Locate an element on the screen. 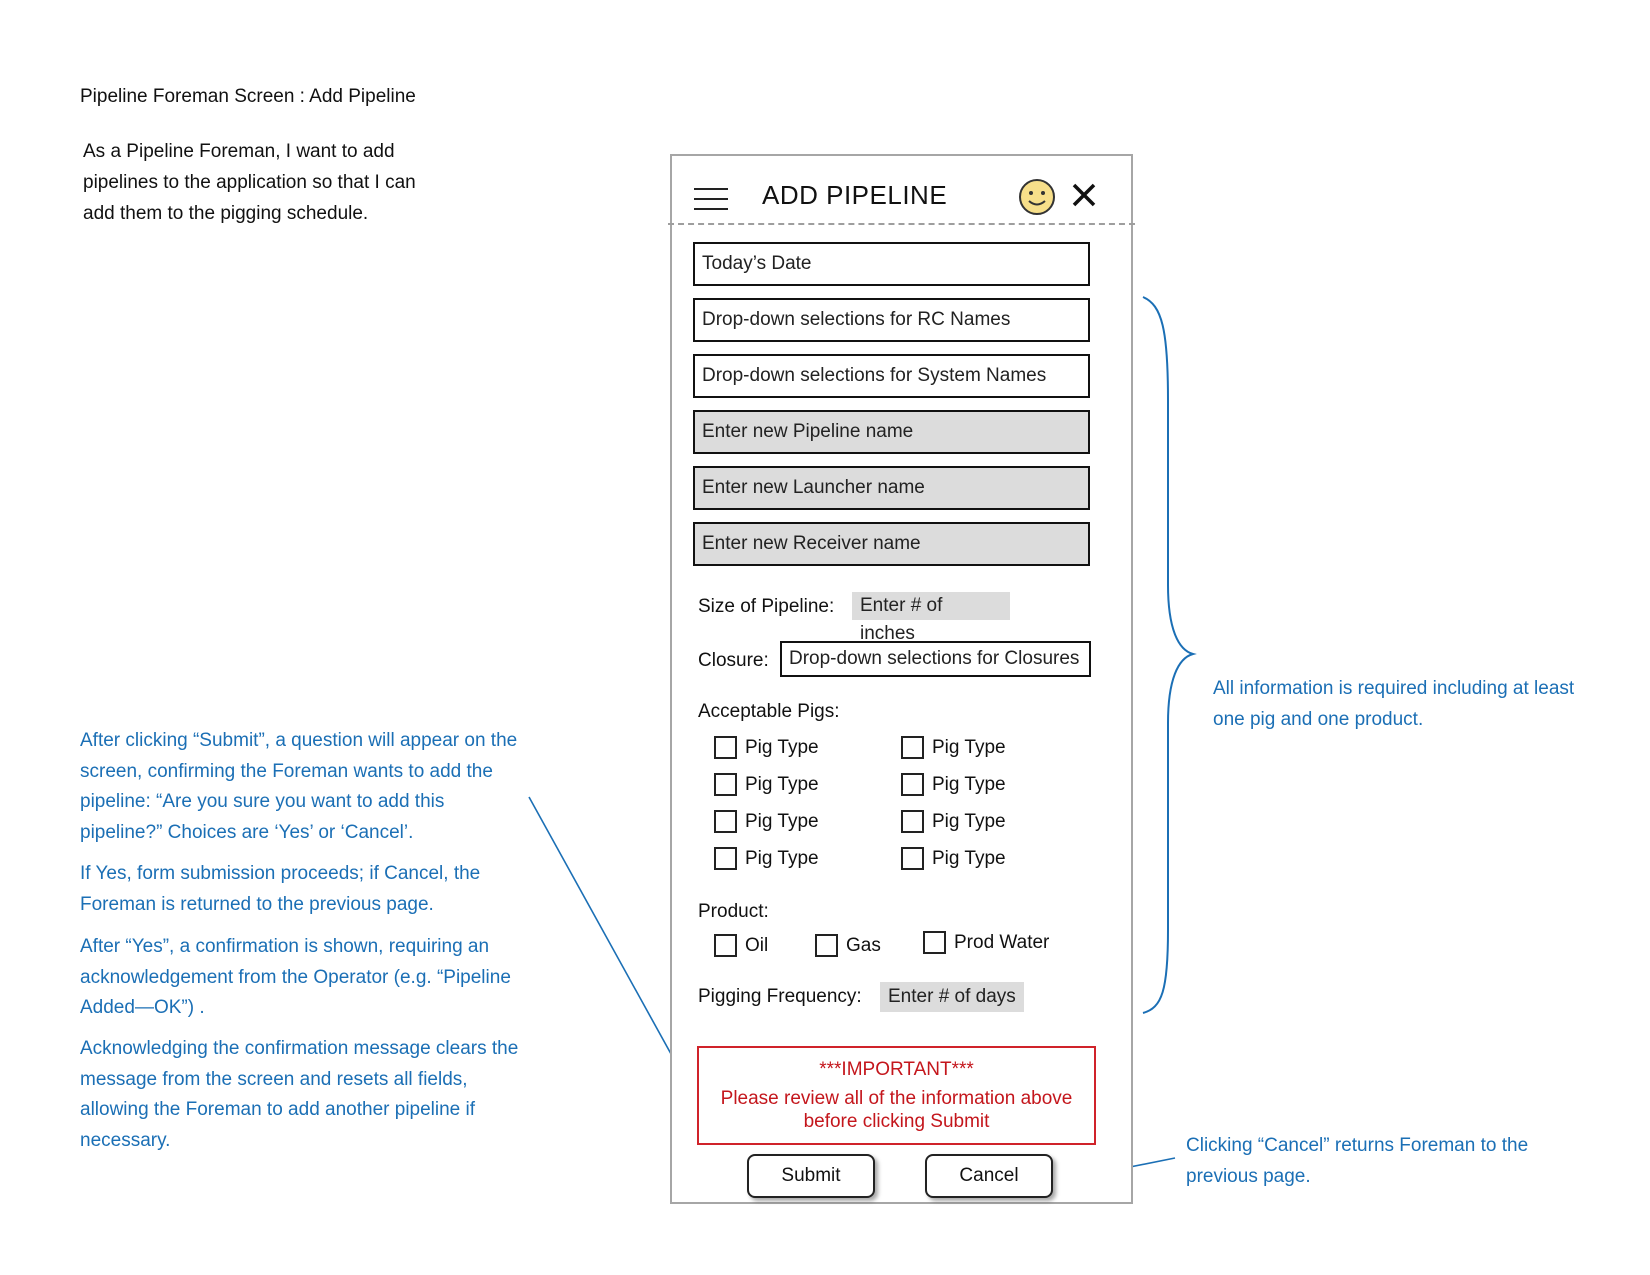  system-names-dropdown: Drop-down selections for System Names is located at coordinates (891, 376).